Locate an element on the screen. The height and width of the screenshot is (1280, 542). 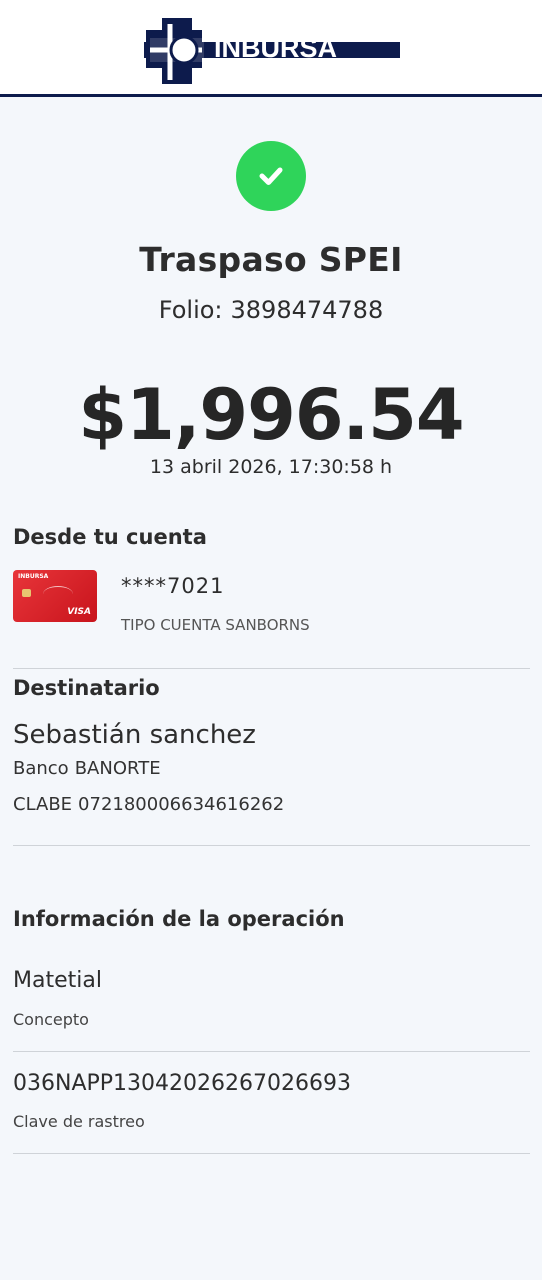
recipient-title: Destinatario is located at coordinates (86, 688).